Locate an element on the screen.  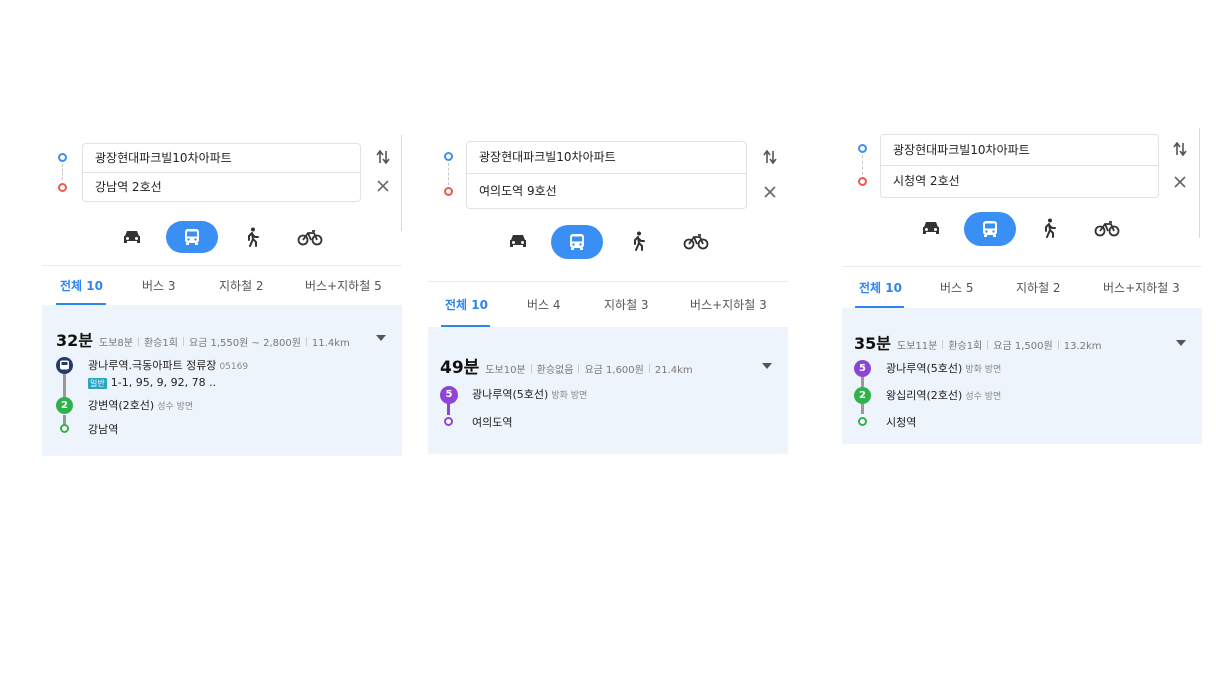
travel-time: 35분 is located at coordinates (872, 343).